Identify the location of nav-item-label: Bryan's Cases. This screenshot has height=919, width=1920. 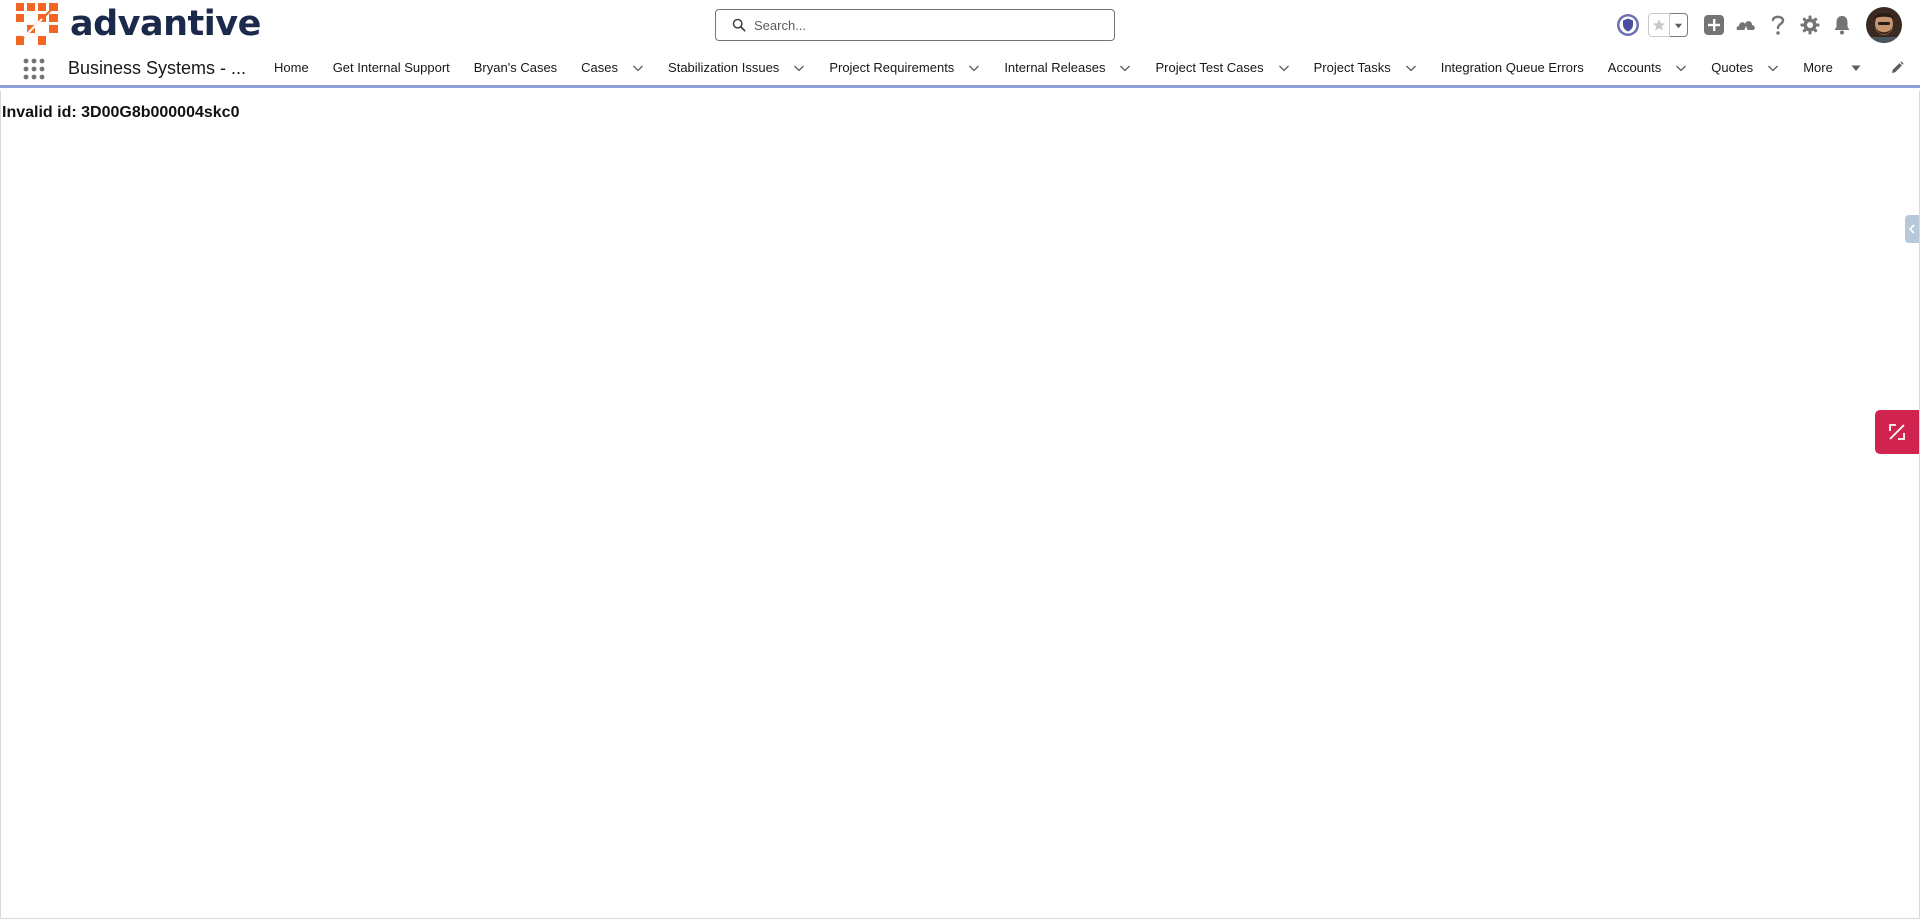
(515, 67).